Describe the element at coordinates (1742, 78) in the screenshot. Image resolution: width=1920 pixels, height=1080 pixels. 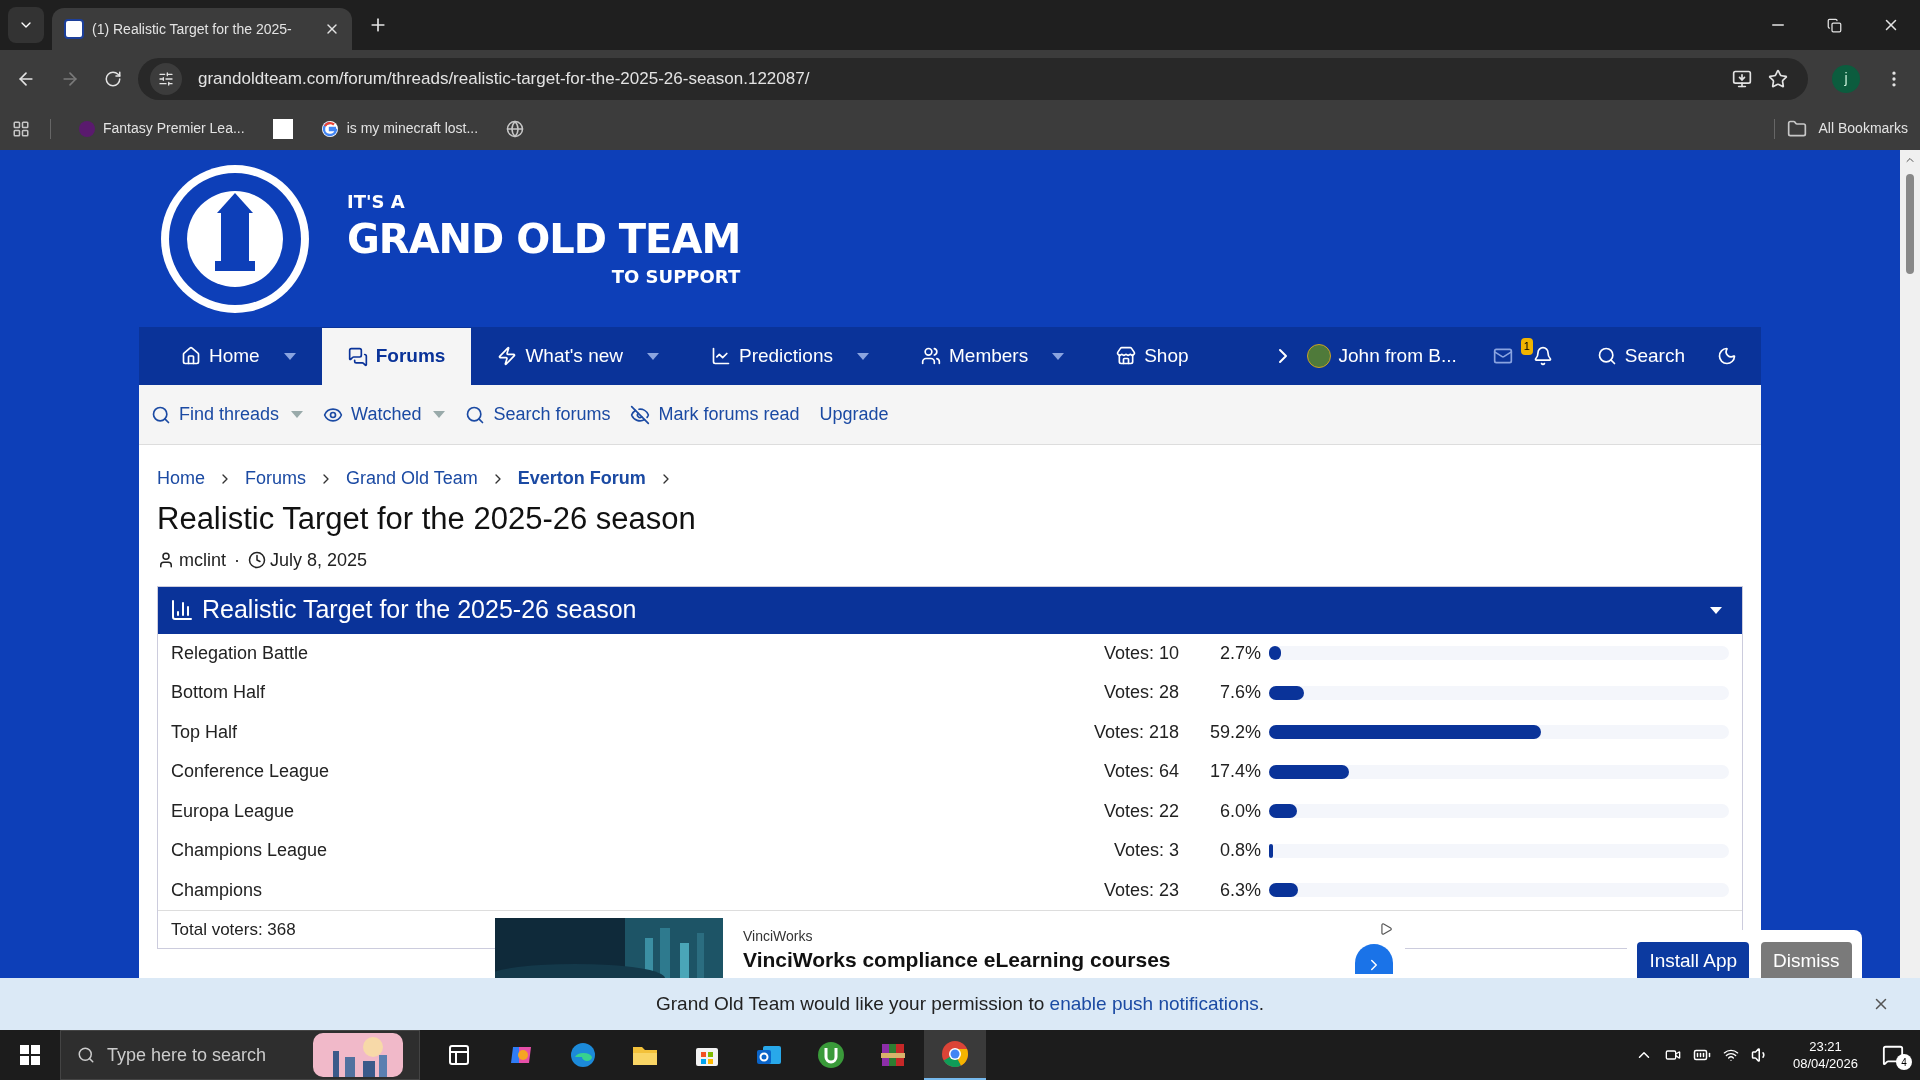
I see `install-icon` at that location.